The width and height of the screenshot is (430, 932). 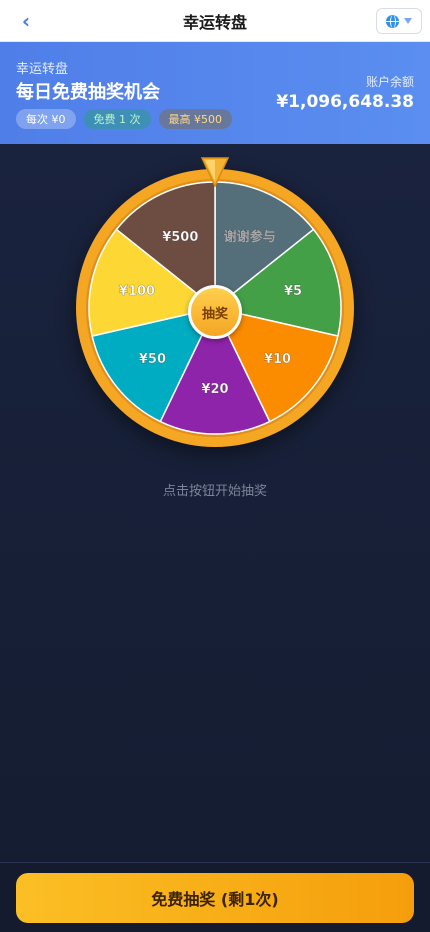 I want to click on info-pills: 每次 ¥0 免费 1 次 最高 ¥500, so click(x=124, y=119).